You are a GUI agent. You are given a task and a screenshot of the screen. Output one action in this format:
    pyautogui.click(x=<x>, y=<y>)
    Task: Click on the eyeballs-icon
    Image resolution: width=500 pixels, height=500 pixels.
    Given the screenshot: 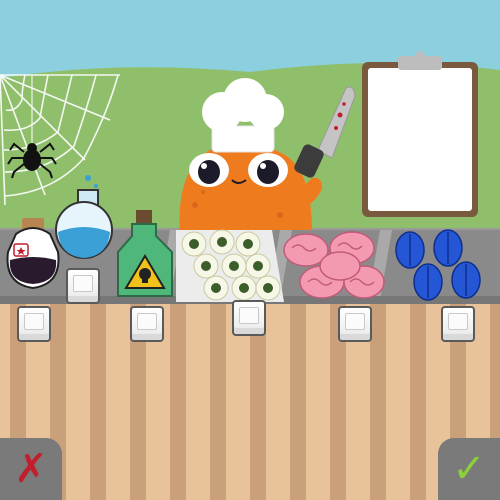 What is the action you would take?
    pyautogui.click(x=230, y=265)
    